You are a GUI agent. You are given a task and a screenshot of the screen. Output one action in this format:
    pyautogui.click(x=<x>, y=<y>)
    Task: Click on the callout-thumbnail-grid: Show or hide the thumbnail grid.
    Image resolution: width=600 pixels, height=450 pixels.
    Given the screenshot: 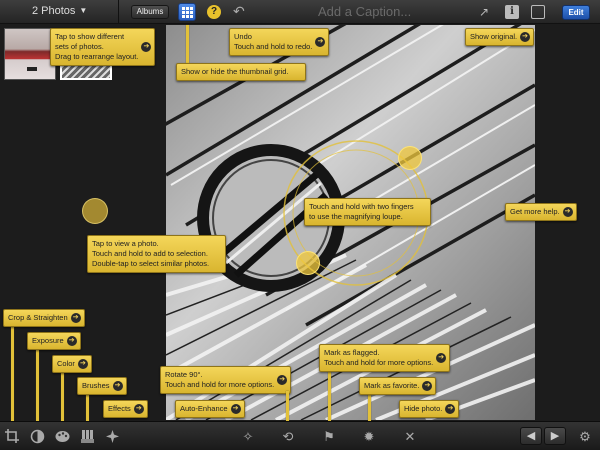 What is the action you would take?
    pyautogui.click(x=241, y=72)
    